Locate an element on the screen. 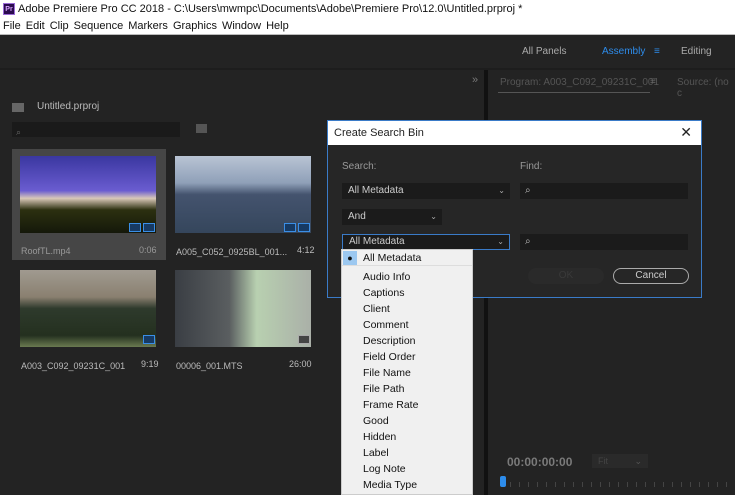 The width and height of the screenshot is (735, 495). clip-name: 00006_001.MTS is located at coordinates (209, 366).